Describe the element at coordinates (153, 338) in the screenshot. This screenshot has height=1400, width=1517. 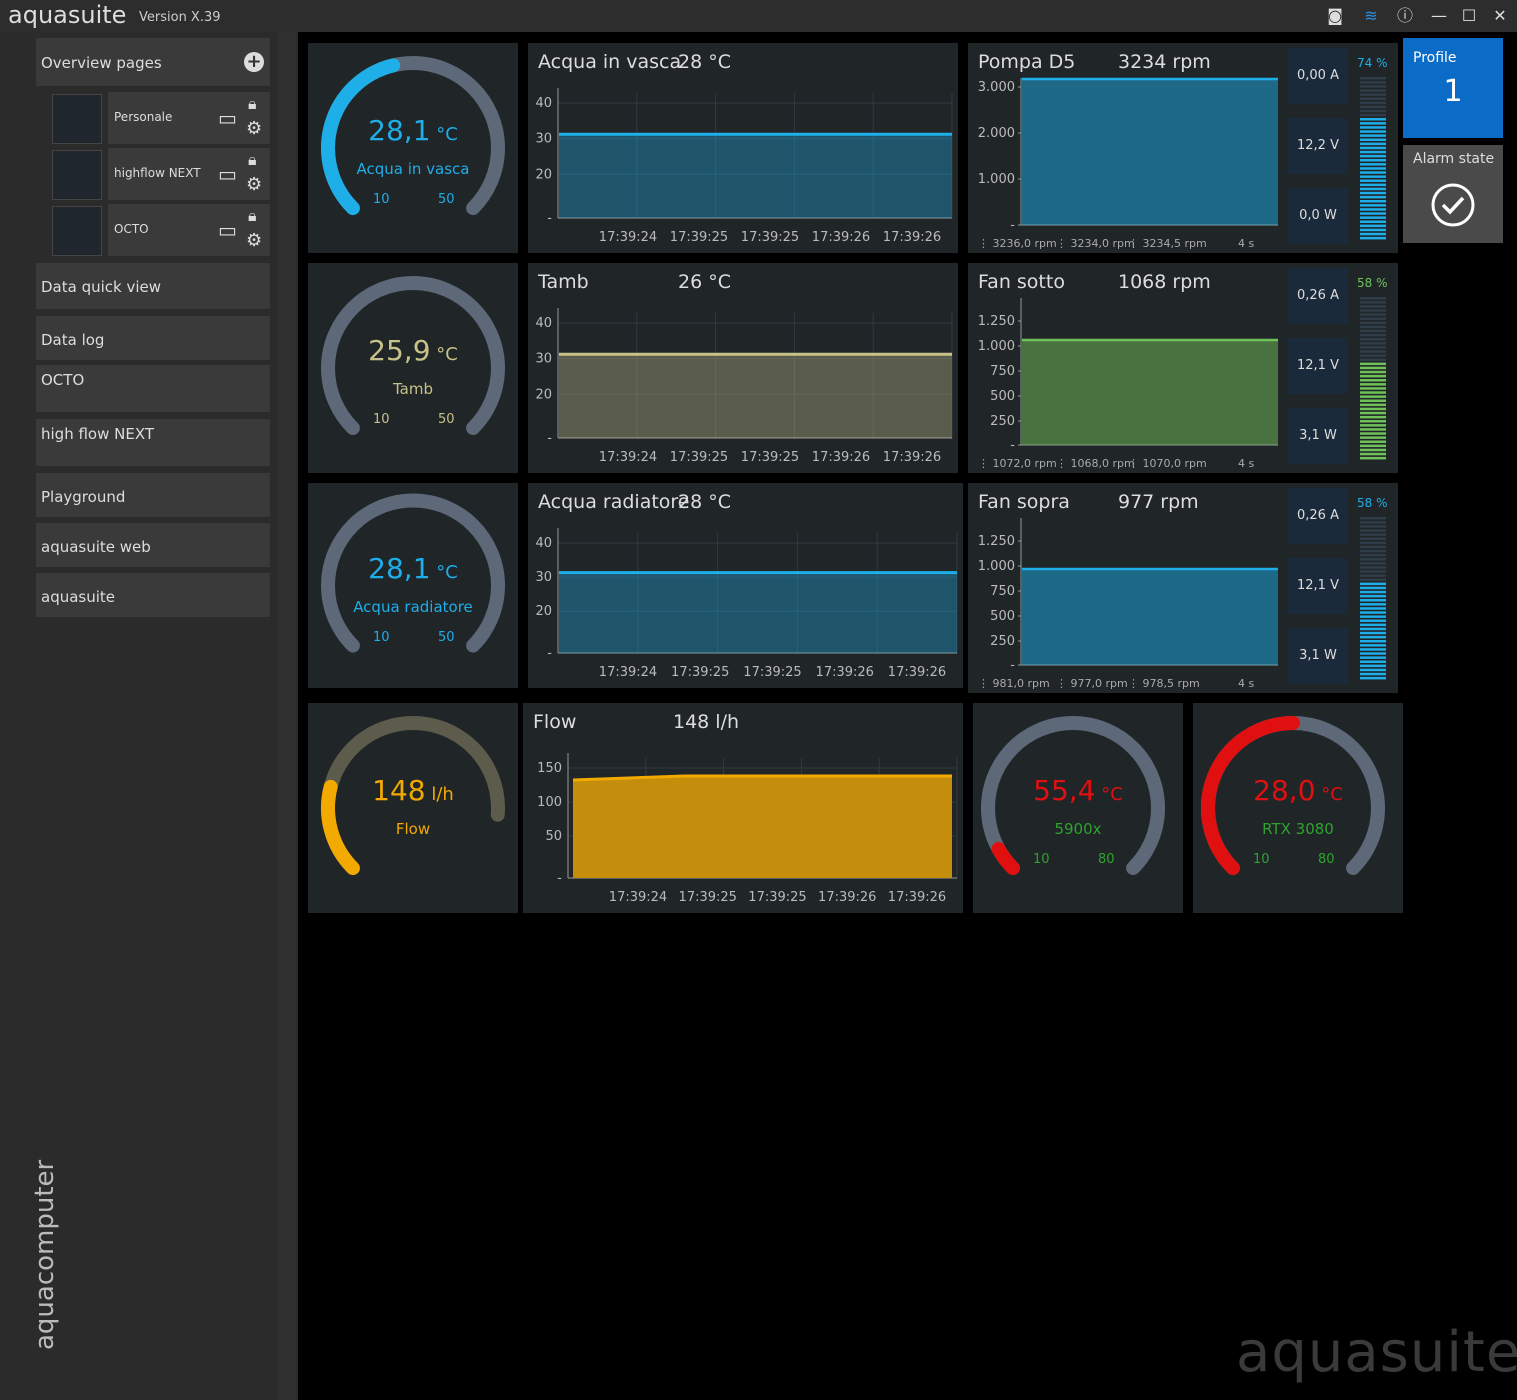
I see `sidebar-item-data-log: Data log` at that location.